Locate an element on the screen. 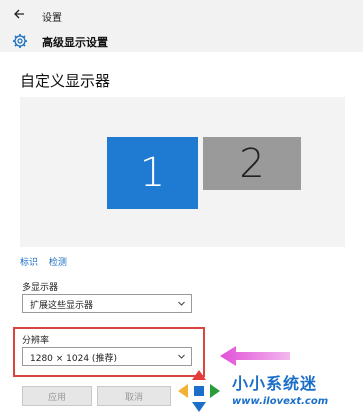  multi-display-value: 扩展这些显示器 is located at coordinates (62, 306).